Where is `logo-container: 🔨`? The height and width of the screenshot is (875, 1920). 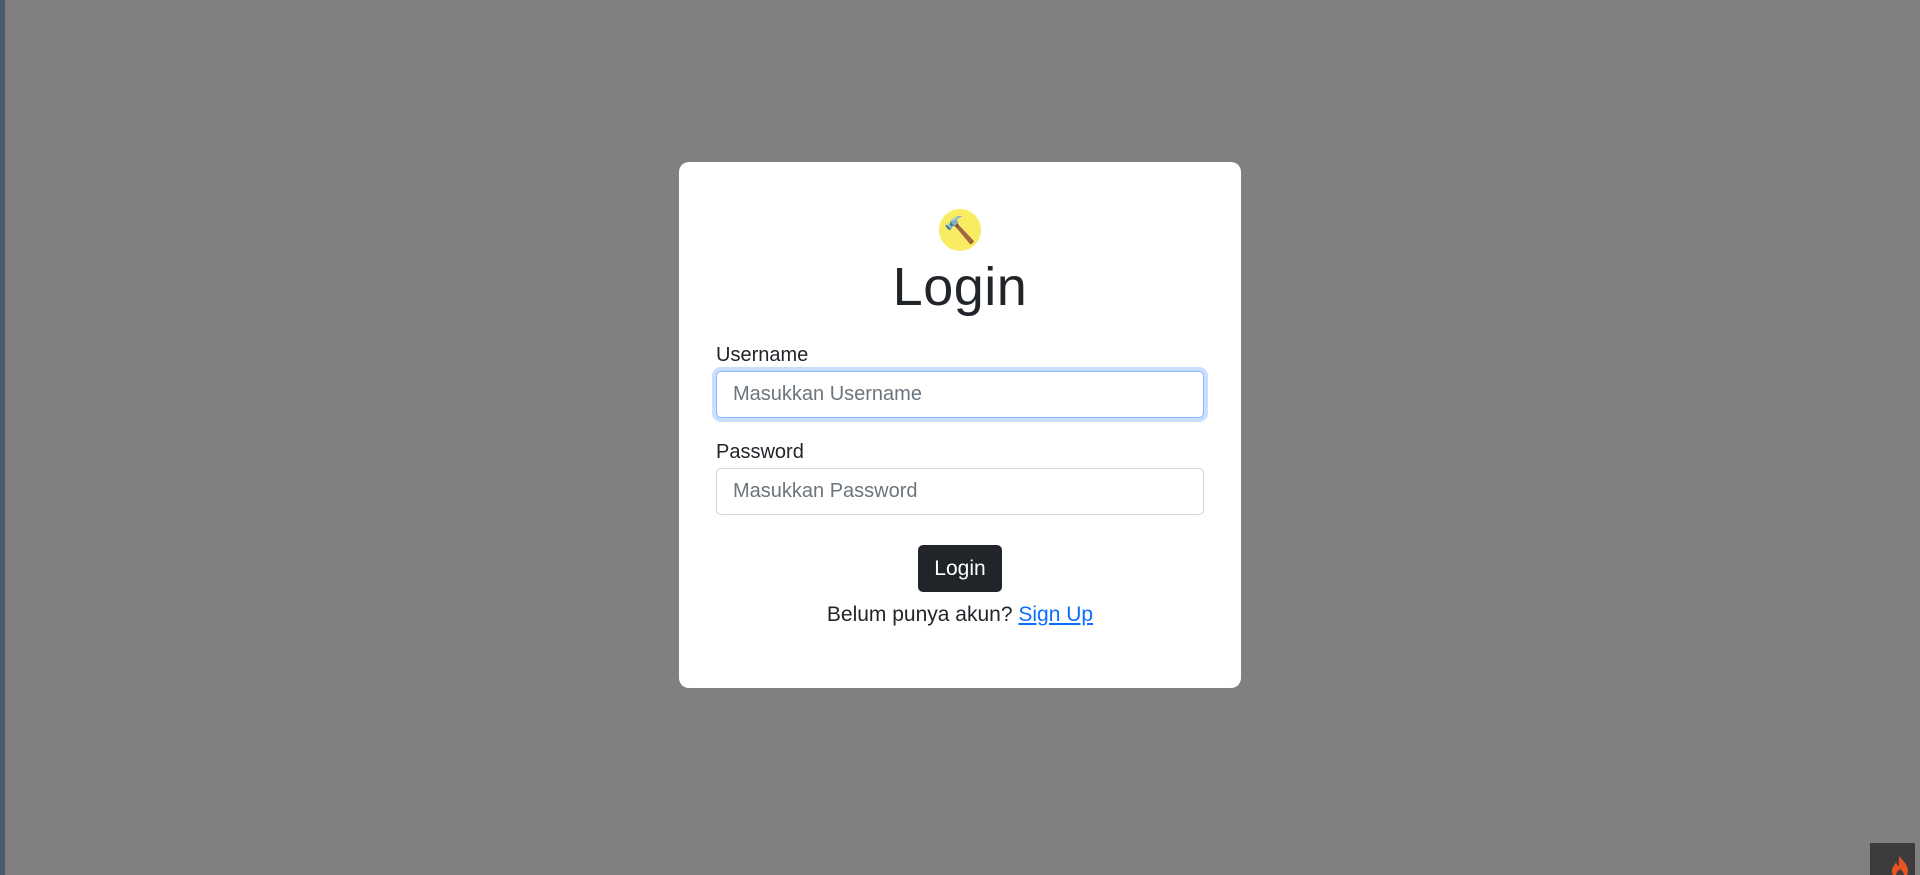
logo-container: 🔨 is located at coordinates (960, 230).